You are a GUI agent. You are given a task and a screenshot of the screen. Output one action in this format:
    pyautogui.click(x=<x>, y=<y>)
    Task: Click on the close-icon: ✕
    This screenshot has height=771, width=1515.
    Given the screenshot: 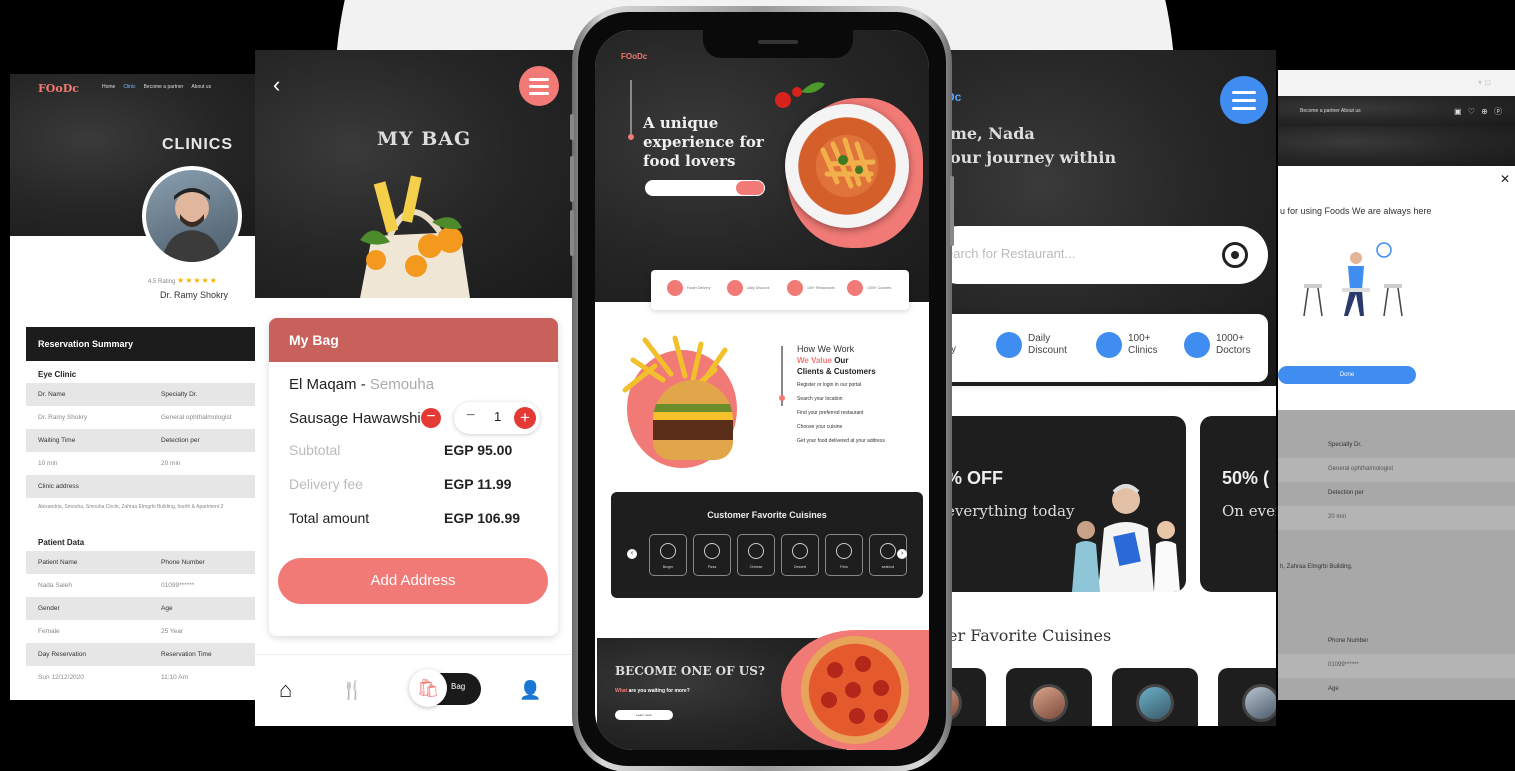 What is the action you would take?
    pyautogui.click(x=1505, y=179)
    